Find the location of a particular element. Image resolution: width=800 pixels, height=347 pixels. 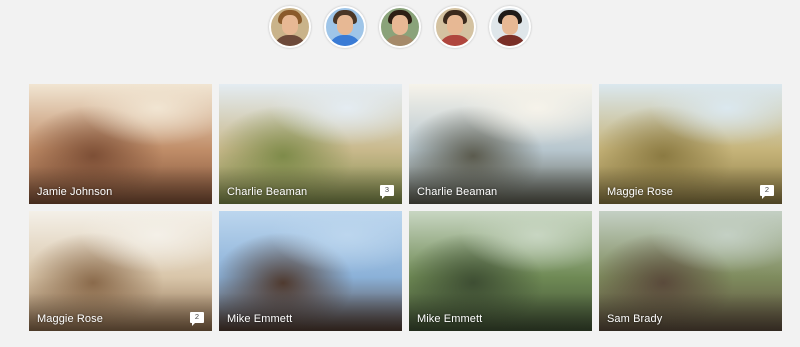

comment-count-icon: 3 is located at coordinates (387, 192).